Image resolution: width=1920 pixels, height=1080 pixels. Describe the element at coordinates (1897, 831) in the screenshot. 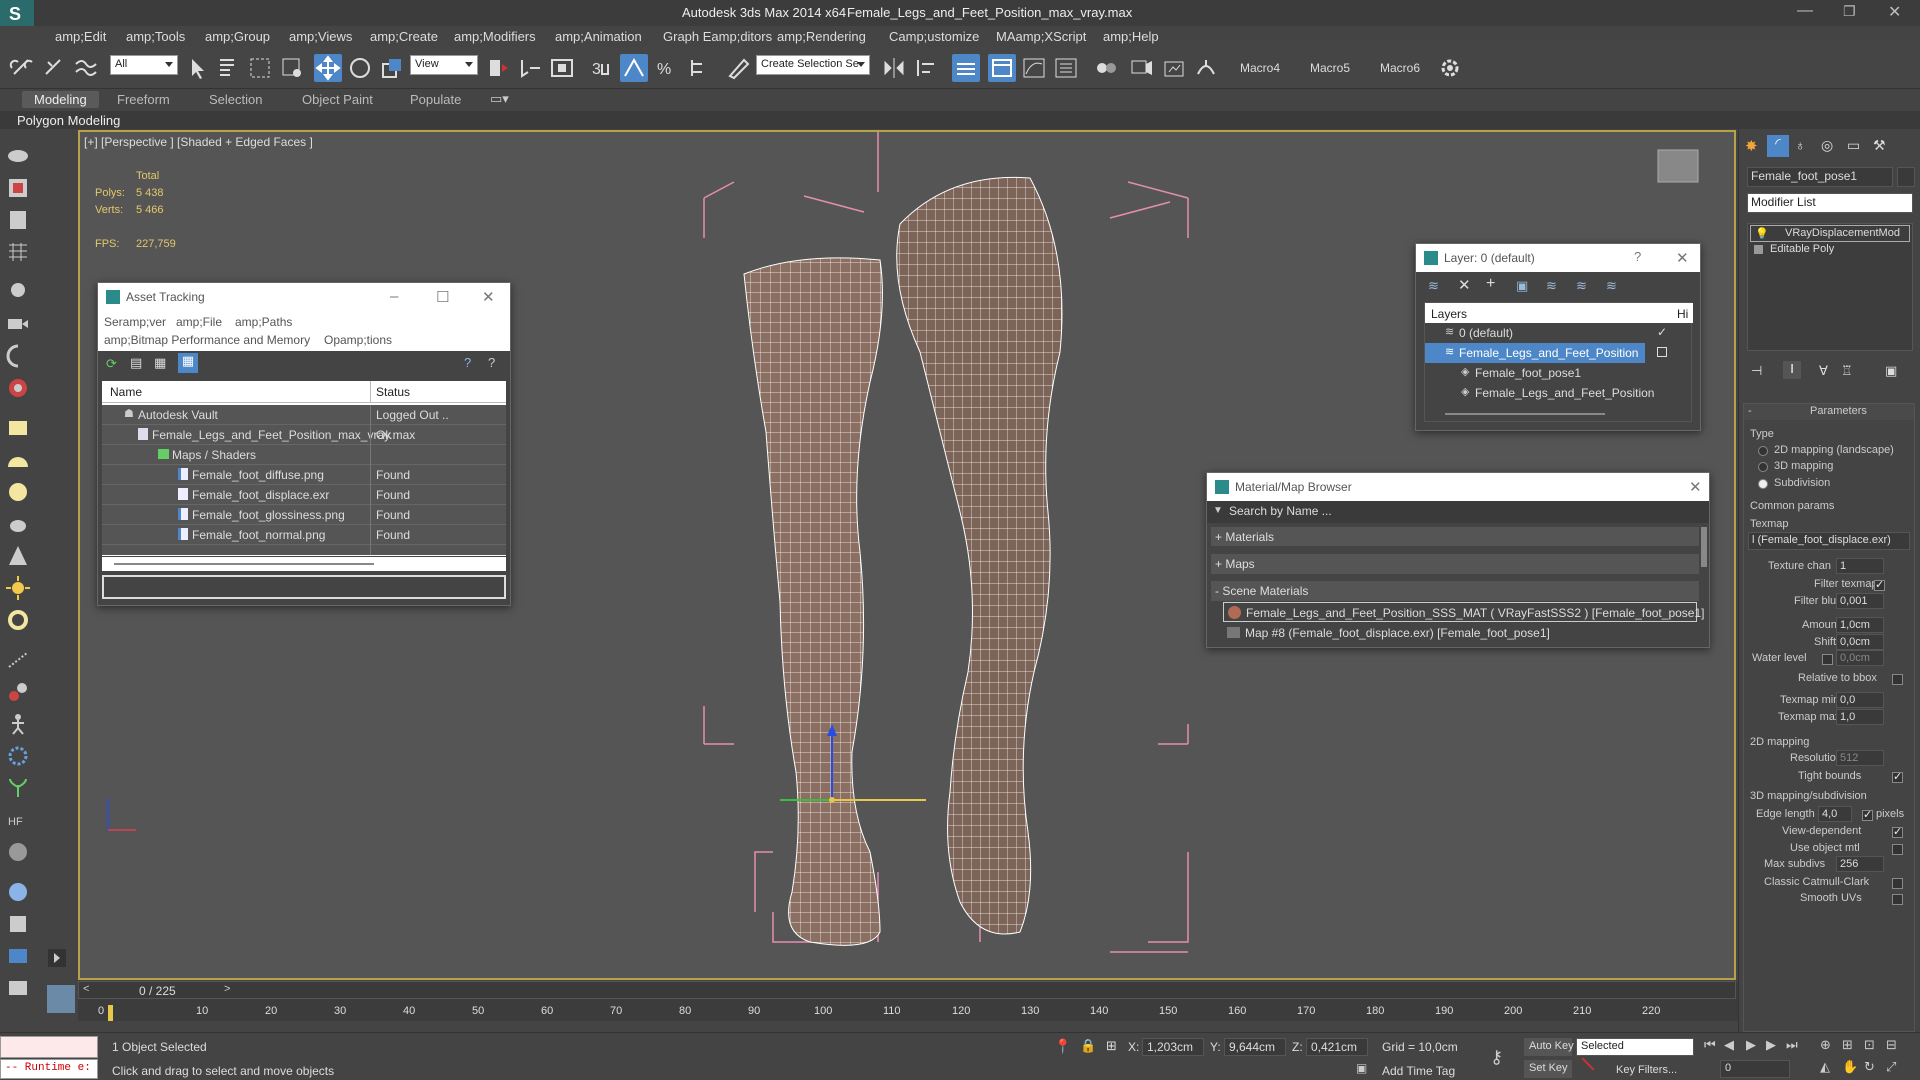

I see `view-dependent-checkbox` at that location.